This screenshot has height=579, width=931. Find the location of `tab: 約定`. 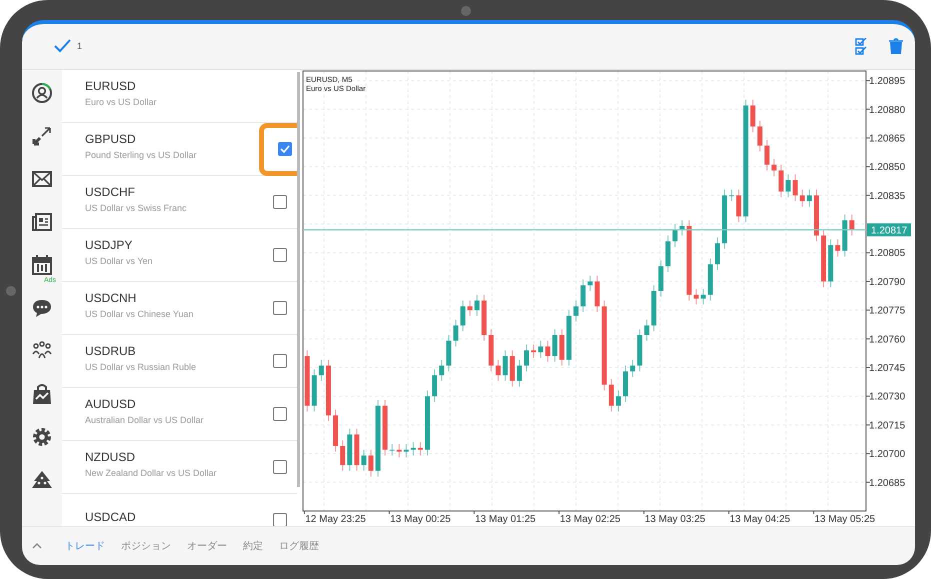

tab: 約定 is located at coordinates (253, 545).